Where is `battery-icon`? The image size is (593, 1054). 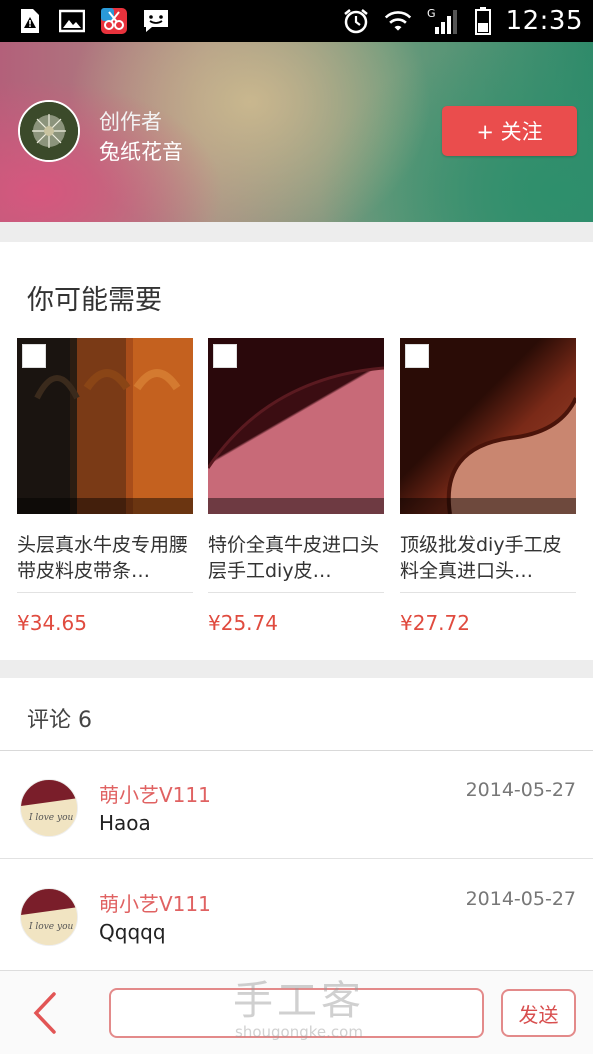 battery-icon is located at coordinates (483, 21).